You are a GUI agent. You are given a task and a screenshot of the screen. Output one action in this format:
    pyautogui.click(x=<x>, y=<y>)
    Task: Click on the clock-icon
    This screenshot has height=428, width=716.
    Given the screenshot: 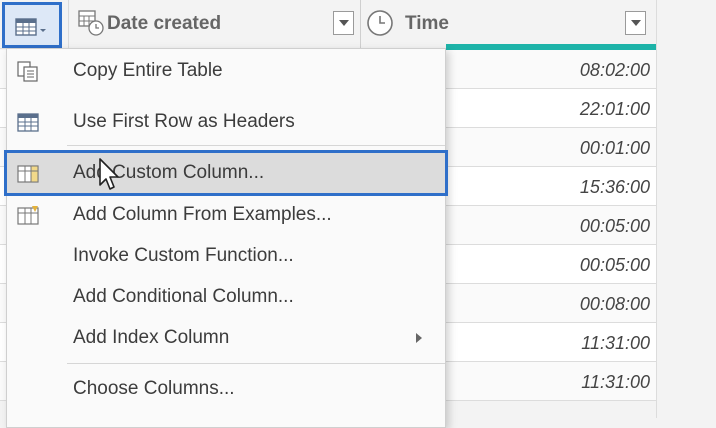 What is the action you would take?
    pyautogui.click(x=380, y=23)
    